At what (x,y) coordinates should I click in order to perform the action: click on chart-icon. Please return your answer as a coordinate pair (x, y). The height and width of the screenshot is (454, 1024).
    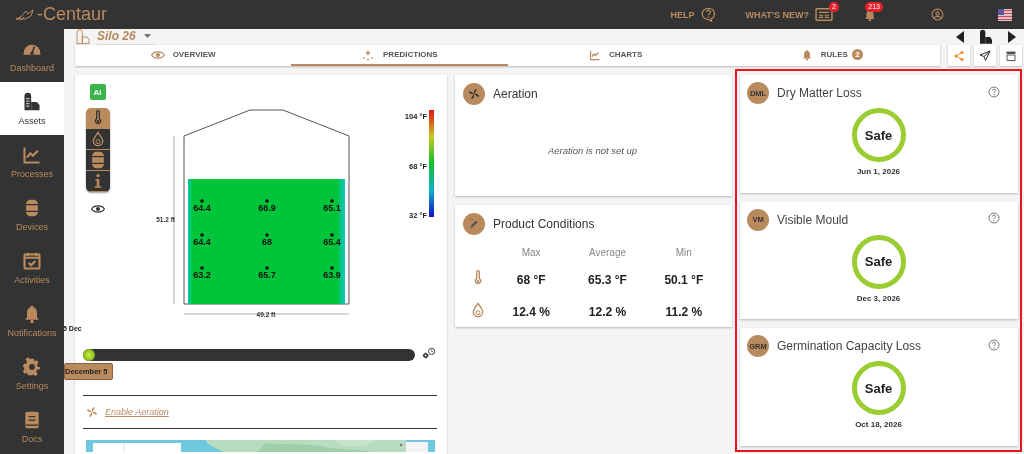
    Looking at the image, I should click on (594, 54).